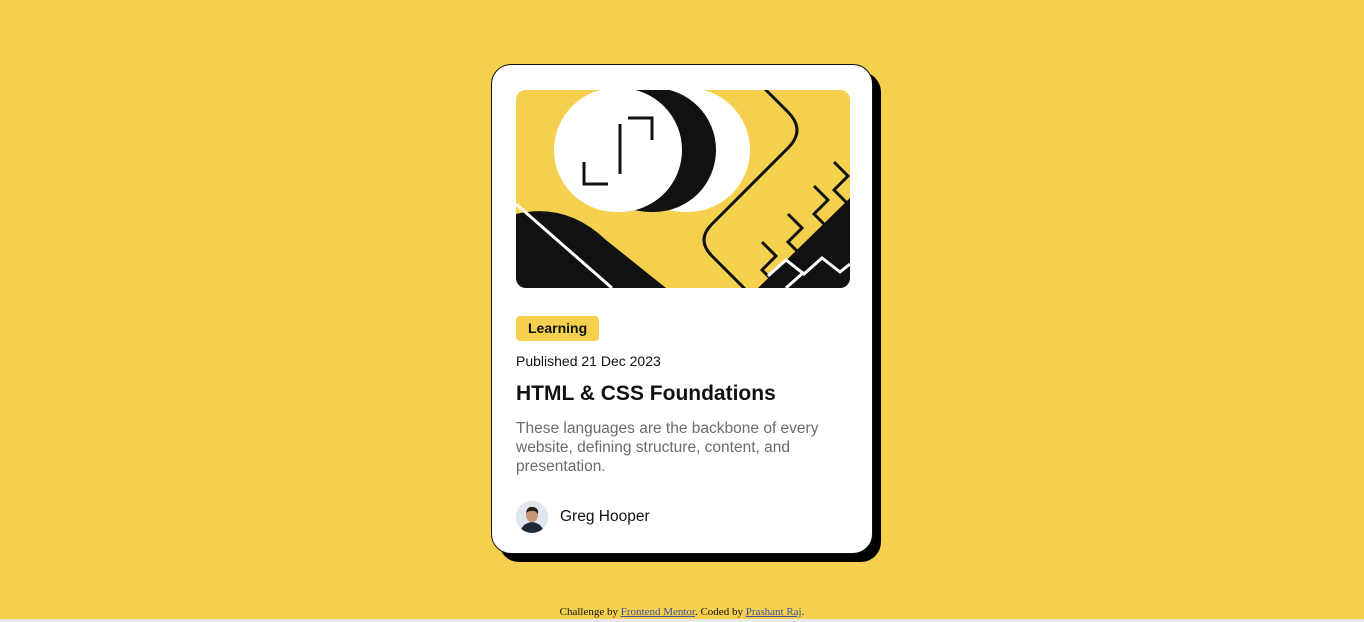 Image resolution: width=1364 pixels, height=622 pixels. Describe the element at coordinates (646, 394) in the screenshot. I see `card-title: HTML & CSS Foundations` at that location.